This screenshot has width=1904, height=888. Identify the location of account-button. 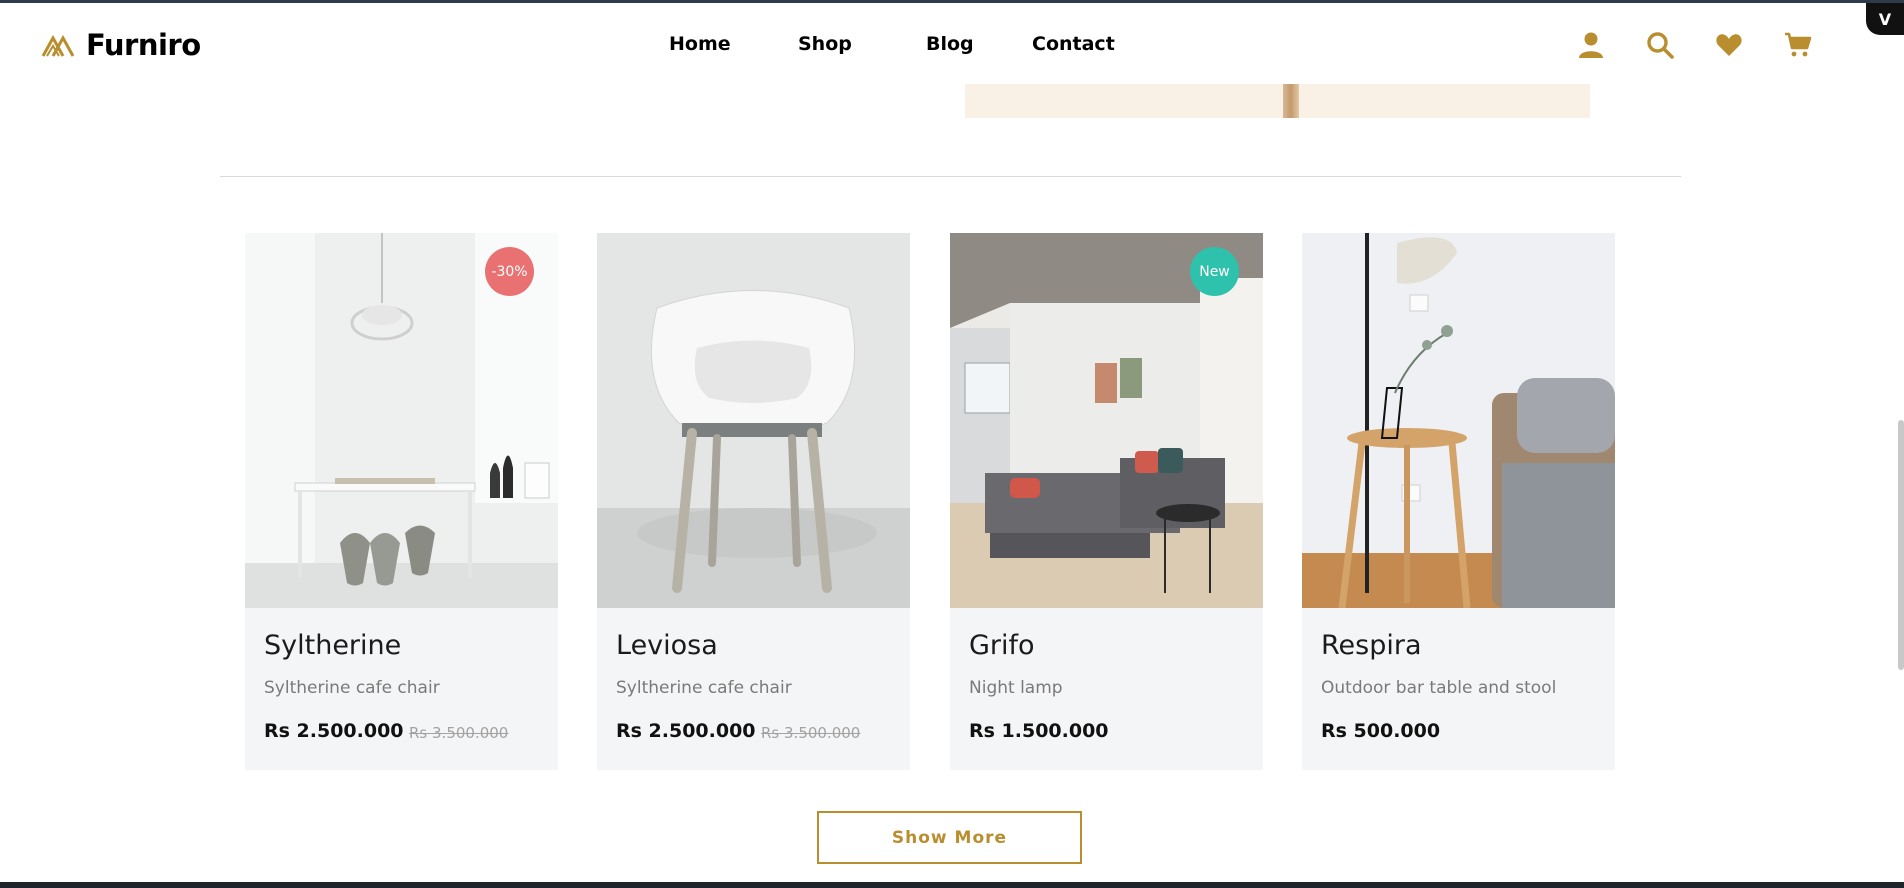
(1591, 45).